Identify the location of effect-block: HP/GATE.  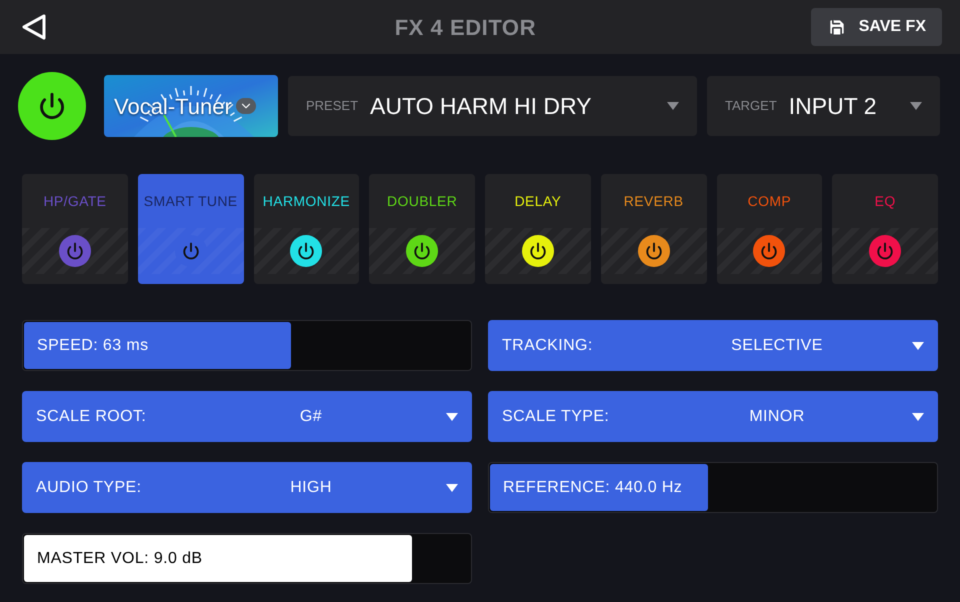
(75, 229).